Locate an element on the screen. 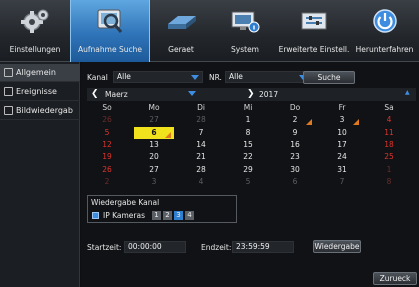 The height and width of the screenshot is (287, 419). day-number: 3 is located at coordinates (154, 181).